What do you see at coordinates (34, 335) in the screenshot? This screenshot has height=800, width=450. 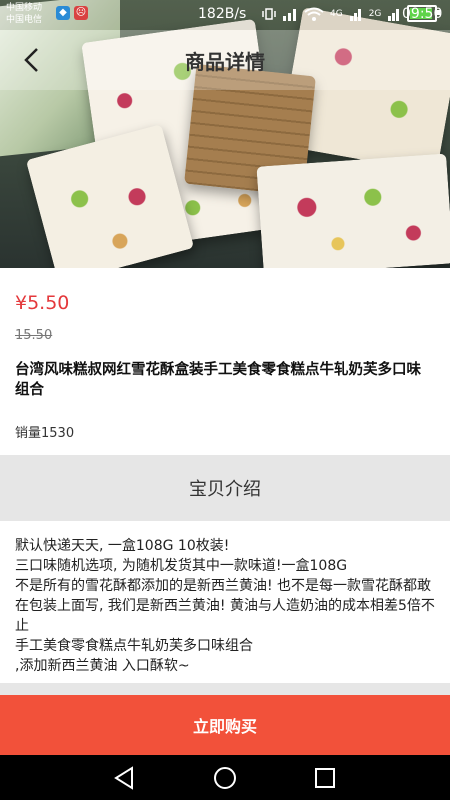 I see `original-price: 15.50` at bounding box center [34, 335].